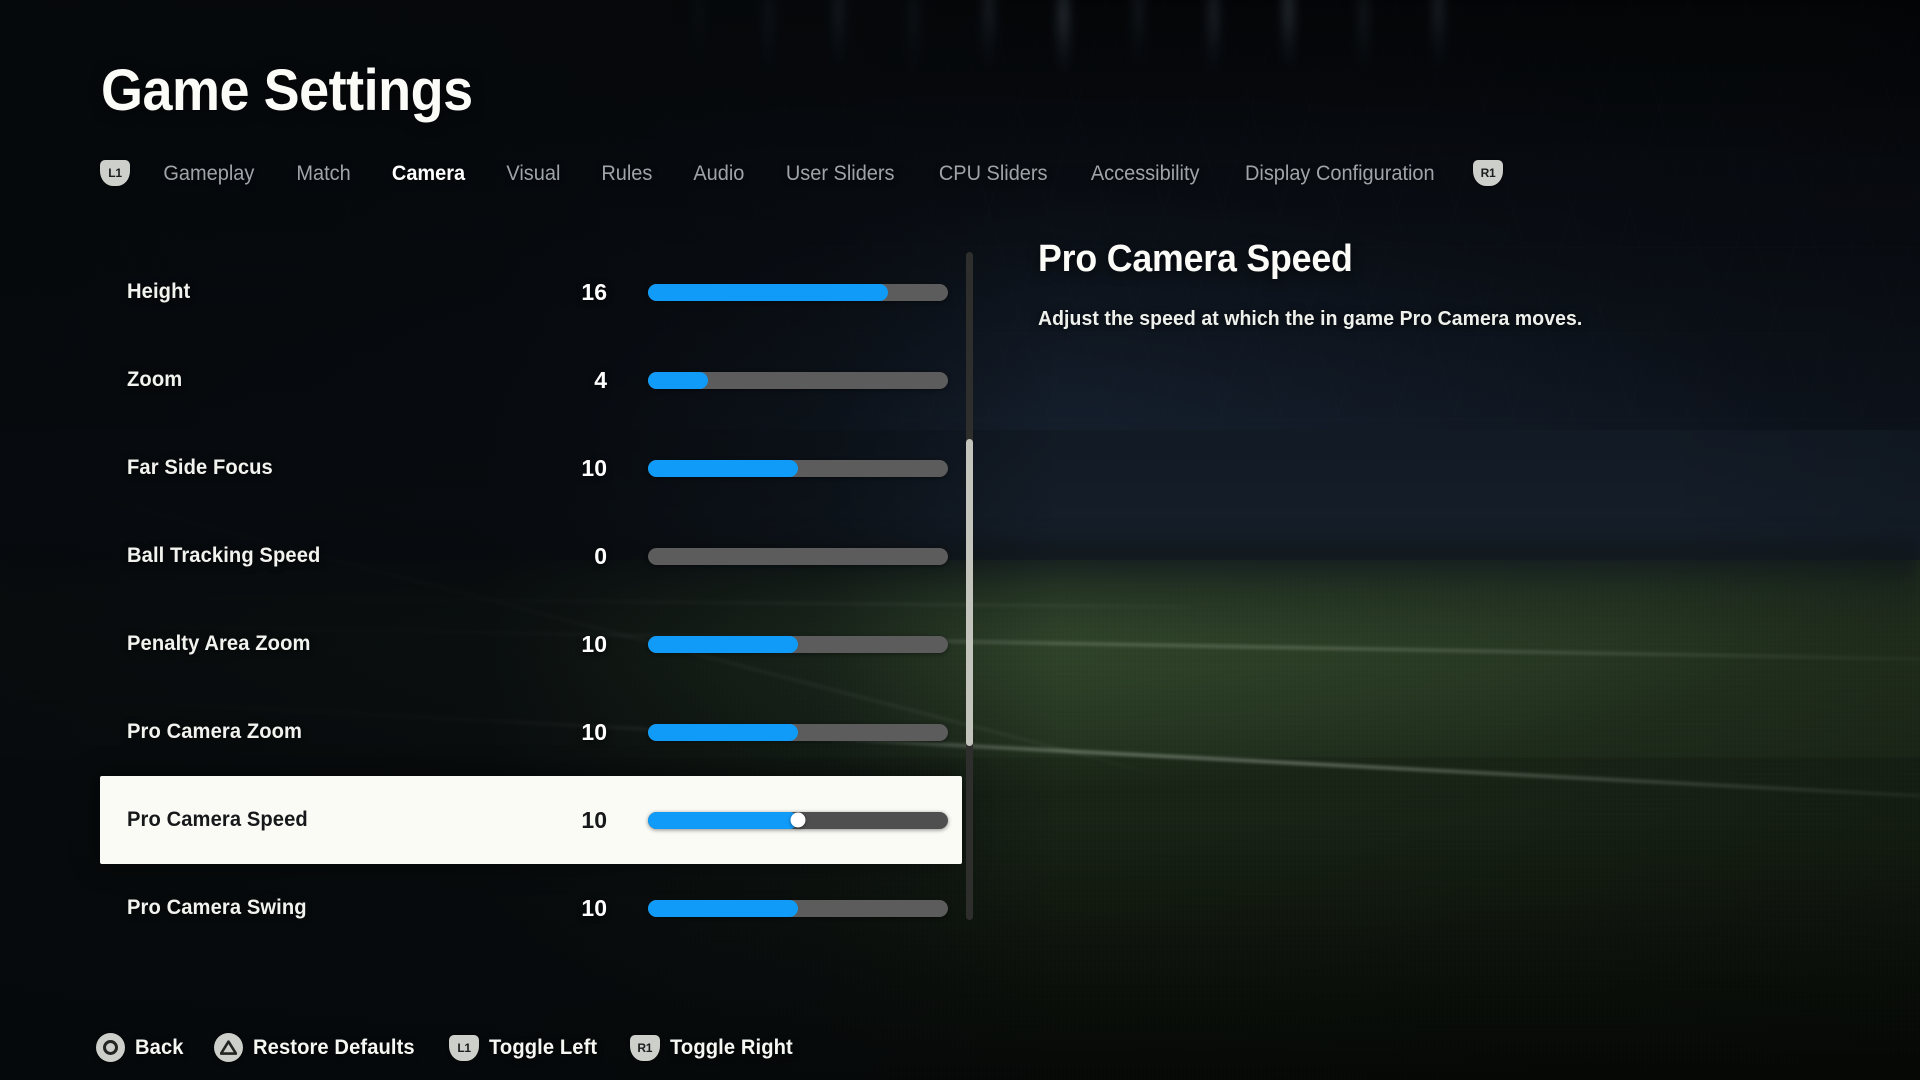 The height and width of the screenshot is (1080, 1920). I want to click on setting-label: Penalty Area Zoom, so click(219, 643).